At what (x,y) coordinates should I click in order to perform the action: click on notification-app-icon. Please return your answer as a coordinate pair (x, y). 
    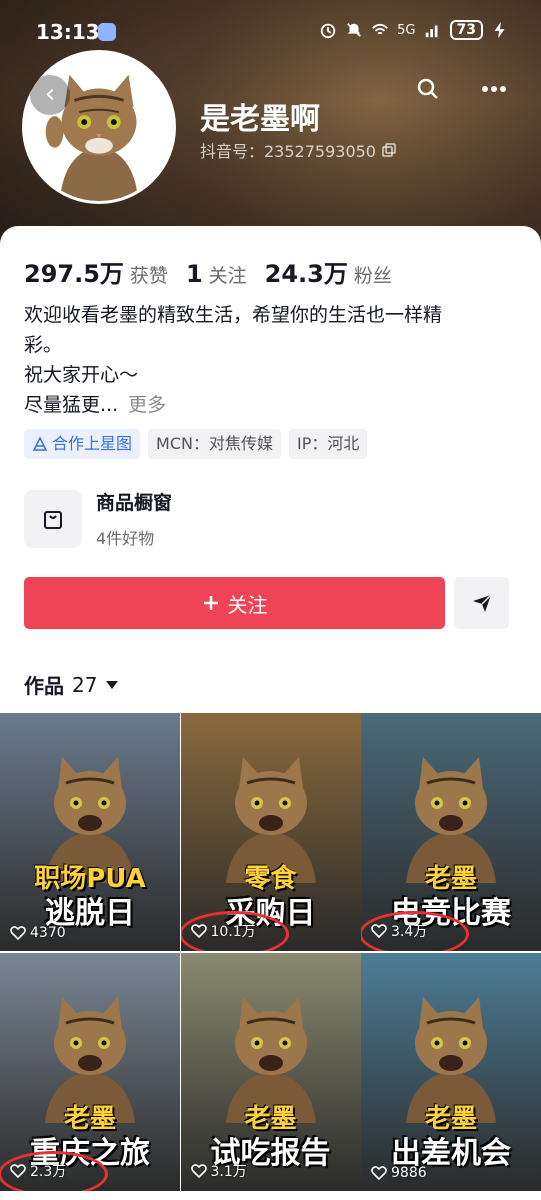
    Looking at the image, I should click on (107, 32).